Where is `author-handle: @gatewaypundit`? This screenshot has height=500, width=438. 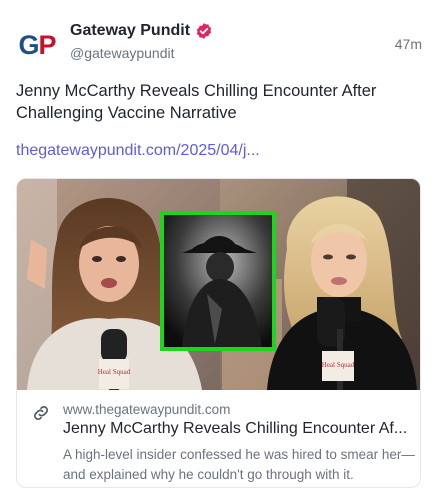 author-handle: @gatewaypundit is located at coordinates (122, 53).